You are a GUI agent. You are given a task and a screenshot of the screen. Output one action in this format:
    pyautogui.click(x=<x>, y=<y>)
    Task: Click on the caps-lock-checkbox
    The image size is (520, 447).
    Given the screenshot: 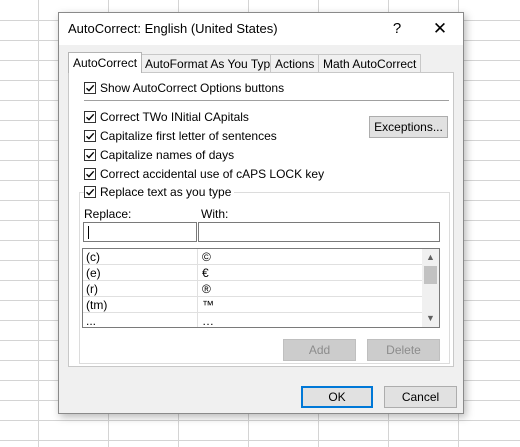 What is the action you would take?
    pyautogui.click(x=90, y=174)
    